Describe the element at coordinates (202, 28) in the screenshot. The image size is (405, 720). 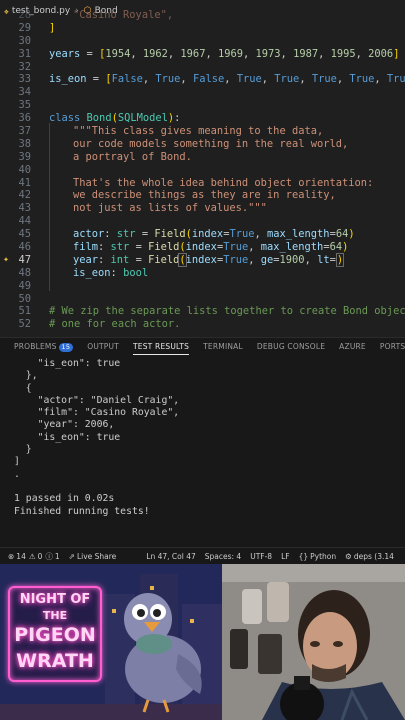
I see `code-line: 29]` at that location.